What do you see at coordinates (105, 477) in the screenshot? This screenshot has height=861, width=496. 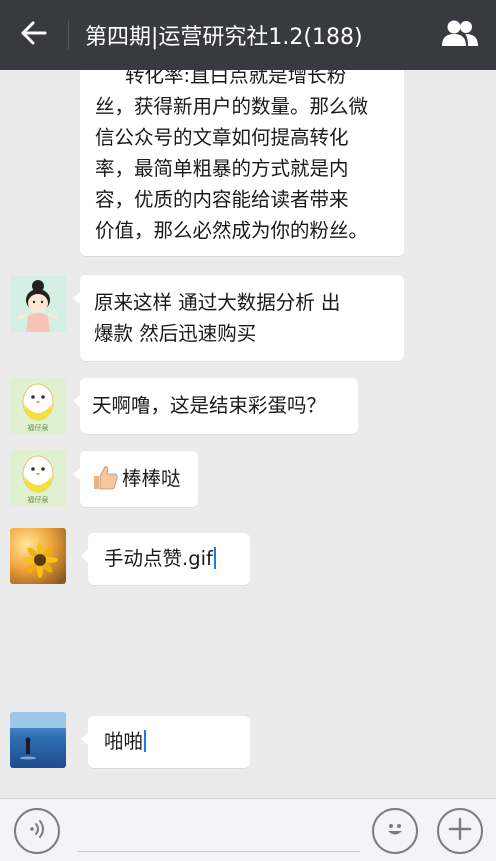 I see `thumbs-up-emoji-icon` at bounding box center [105, 477].